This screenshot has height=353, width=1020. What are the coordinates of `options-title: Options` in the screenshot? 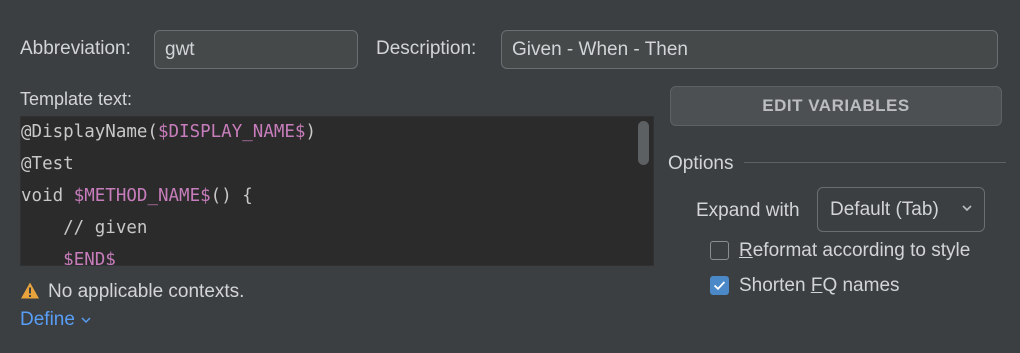 It's located at (701, 163).